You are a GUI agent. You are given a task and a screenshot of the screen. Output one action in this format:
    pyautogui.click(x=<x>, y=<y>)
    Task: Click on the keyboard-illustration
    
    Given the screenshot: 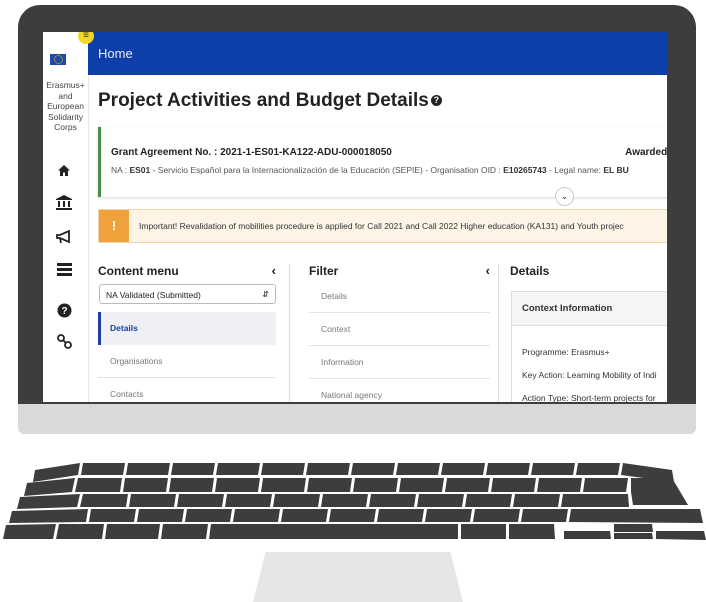 What is the action you would take?
    pyautogui.click(x=354, y=501)
    